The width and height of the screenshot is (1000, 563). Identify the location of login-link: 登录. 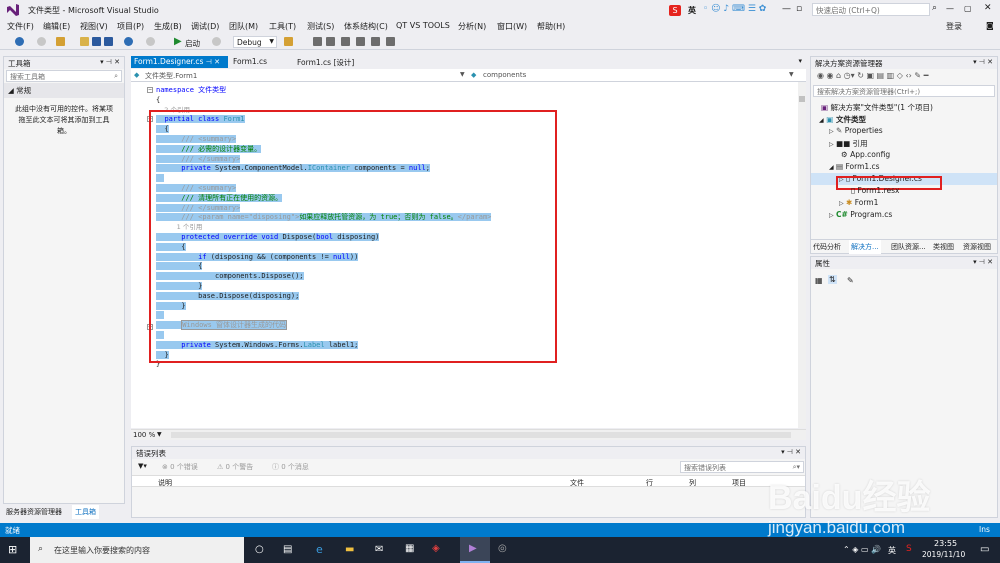
(954, 26).